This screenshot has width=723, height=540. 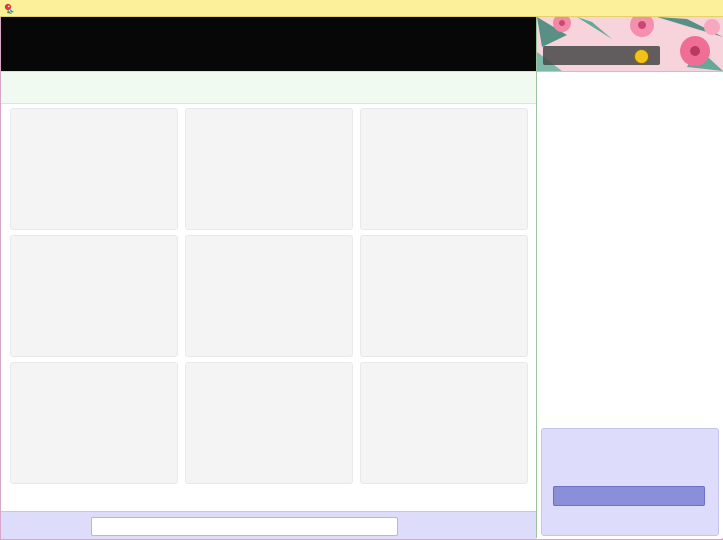 I want to click on bottom-bar, so click(x=268, y=525).